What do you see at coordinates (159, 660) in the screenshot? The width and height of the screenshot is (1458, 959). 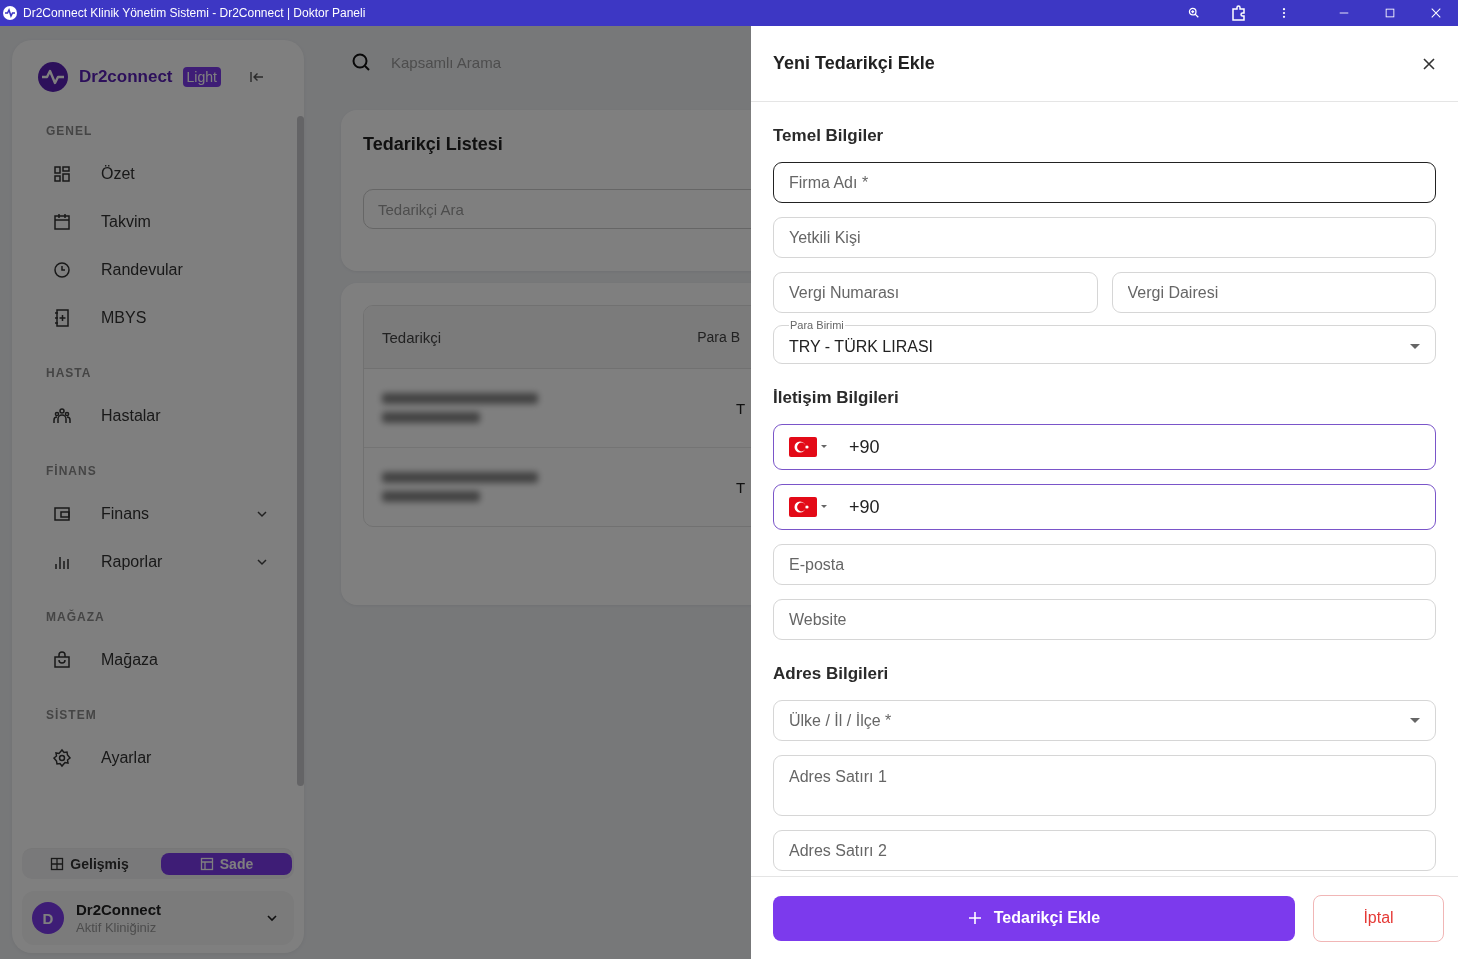 I see `nav-item: Mağaza` at bounding box center [159, 660].